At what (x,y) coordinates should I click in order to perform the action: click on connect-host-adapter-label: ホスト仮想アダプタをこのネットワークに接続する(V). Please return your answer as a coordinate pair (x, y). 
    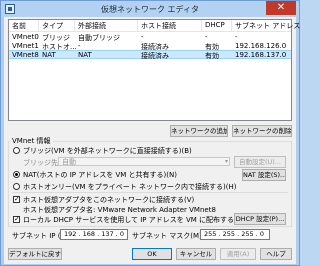
    Looking at the image, I should click on (108, 200).